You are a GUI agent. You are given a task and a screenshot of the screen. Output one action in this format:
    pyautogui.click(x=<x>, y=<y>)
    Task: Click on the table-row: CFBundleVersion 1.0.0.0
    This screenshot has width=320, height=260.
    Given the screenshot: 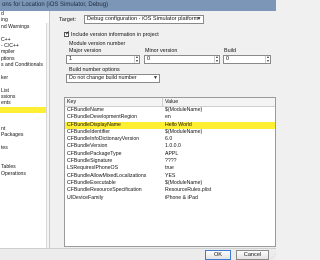 What is the action you would take?
    pyautogui.click(x=170, y=146)
    